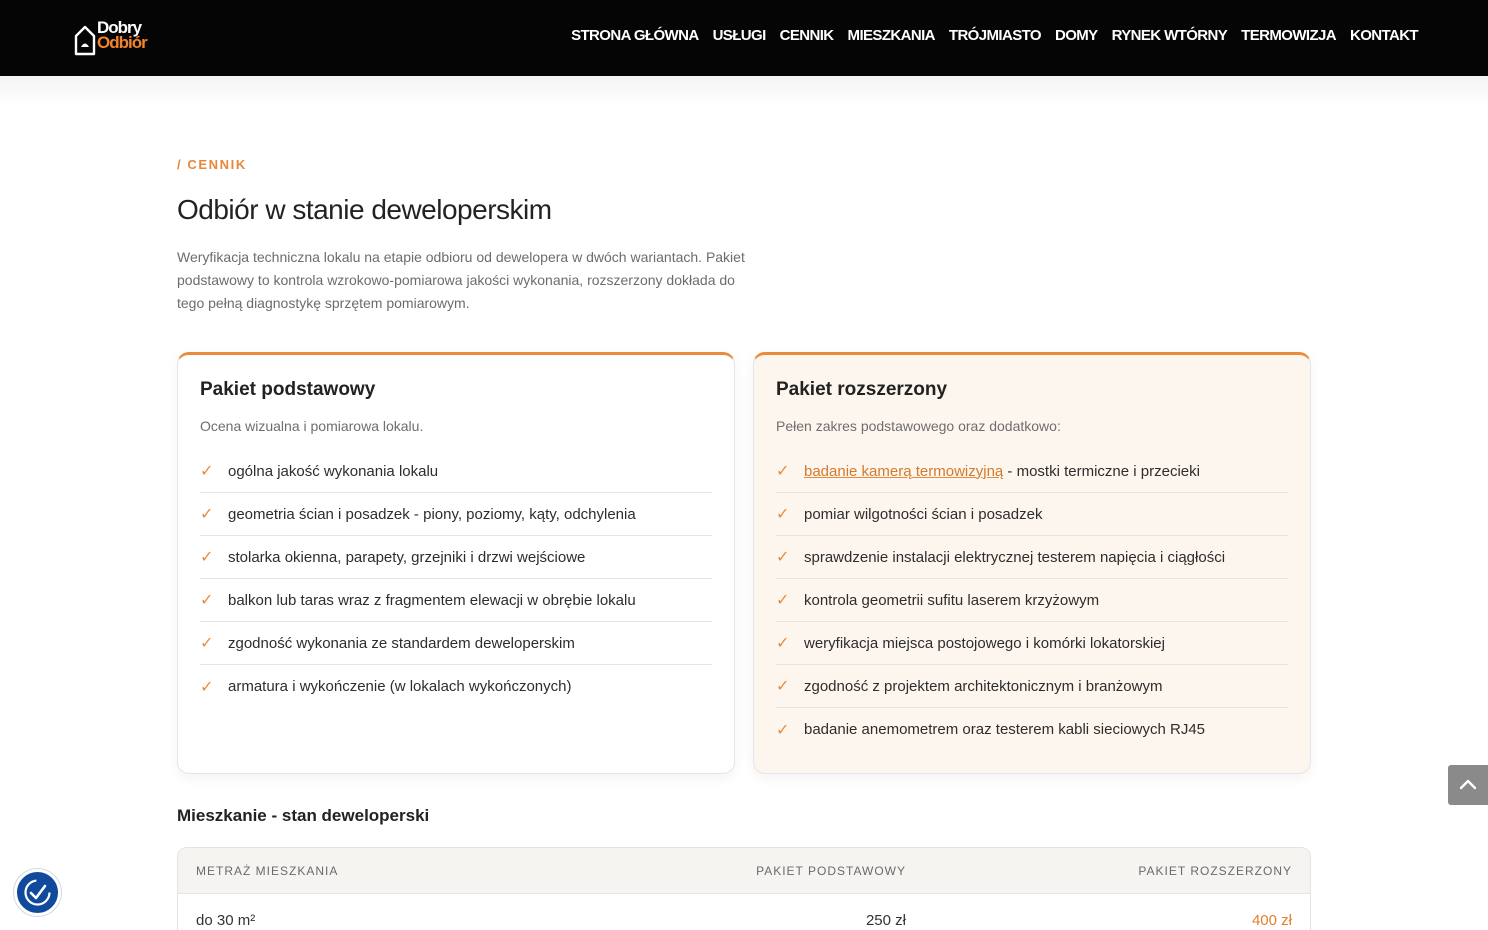  I want to click on nav-item-rynek-wtorny: RYNEK WTÓRNY, so click(1170, 35).